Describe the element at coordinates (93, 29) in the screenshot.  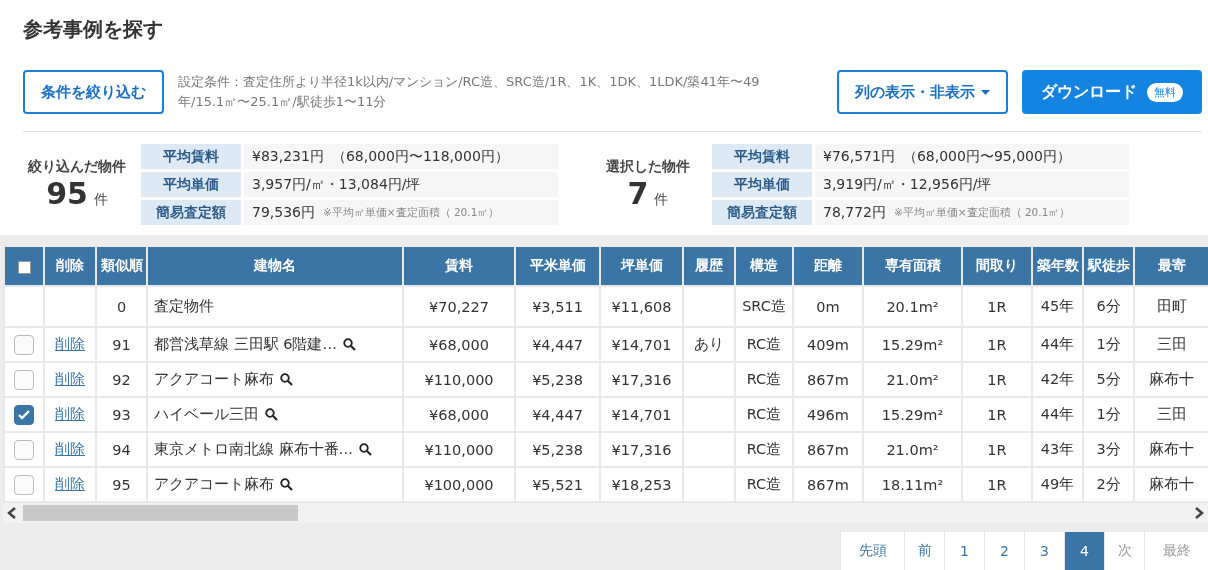
I see `page-title: 参考事例を探す` at that location.